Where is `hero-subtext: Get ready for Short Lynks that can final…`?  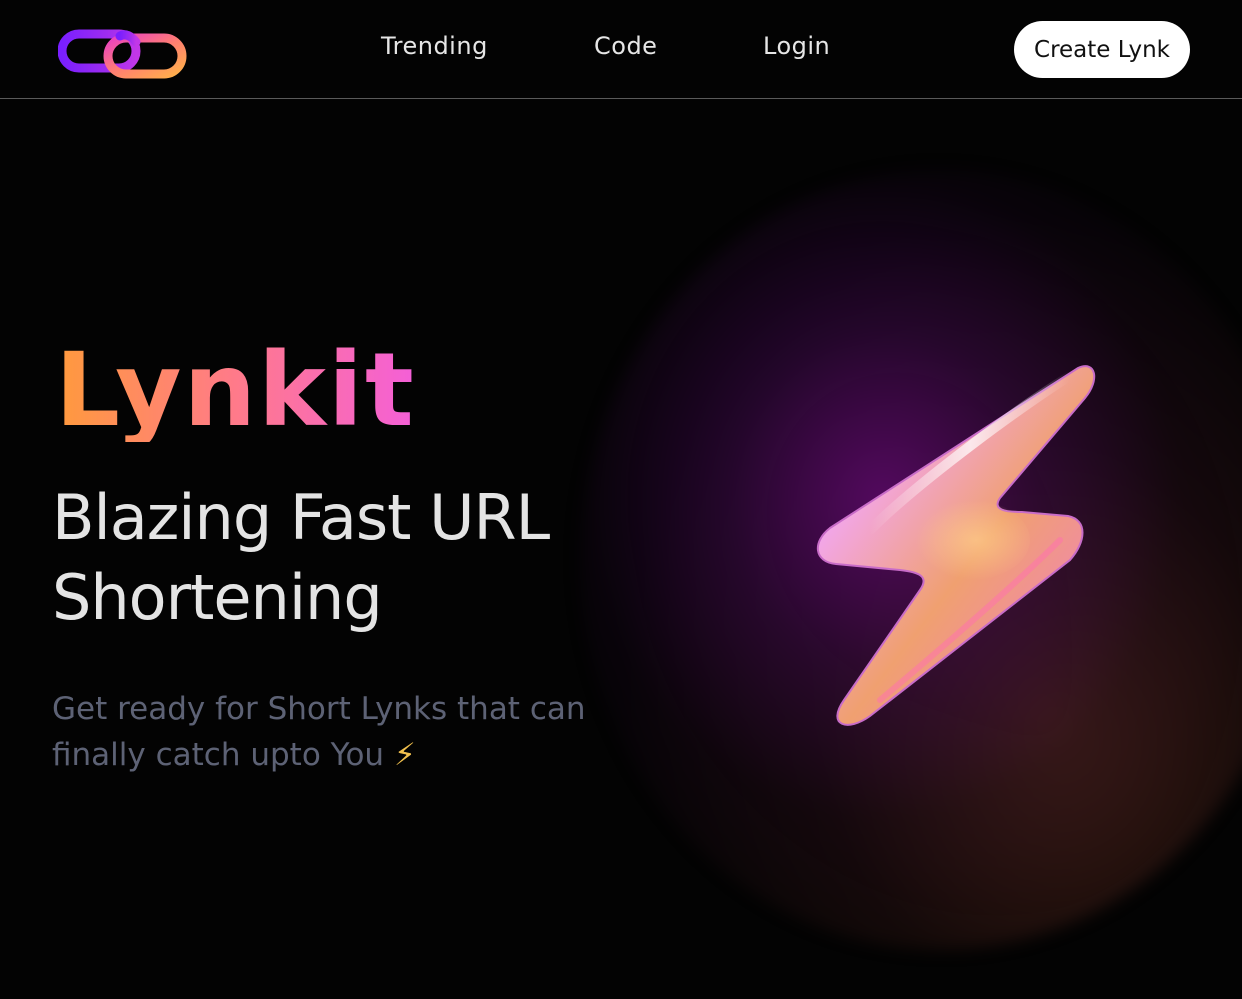
hero-subtext: Get ready for Short Lynks that can final… is located at coordinates (362, 732).